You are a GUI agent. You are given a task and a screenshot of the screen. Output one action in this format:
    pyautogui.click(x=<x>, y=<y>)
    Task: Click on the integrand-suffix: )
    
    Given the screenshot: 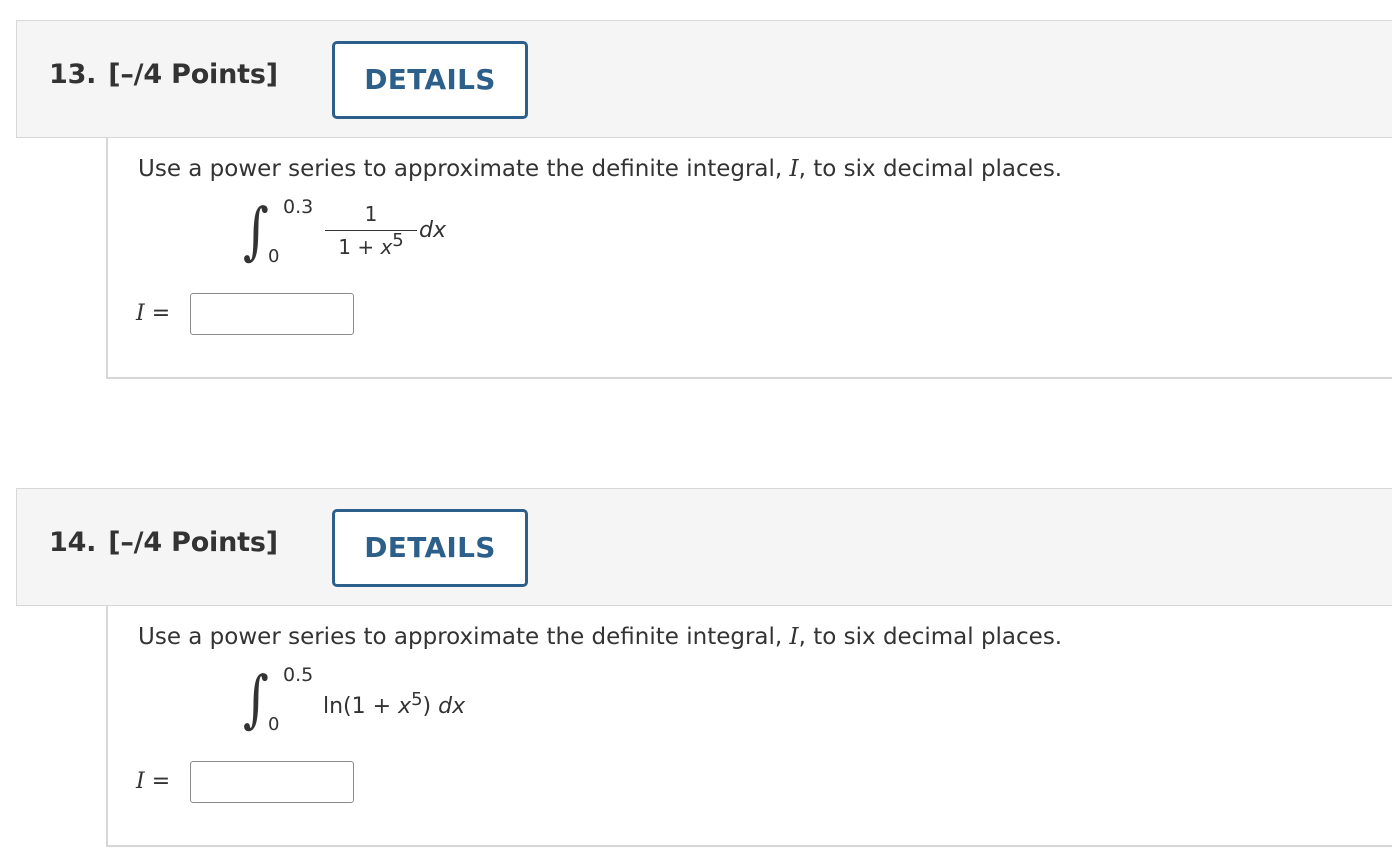 What is the action you would take?
    pyautogui.click(x=427, y=706)
    